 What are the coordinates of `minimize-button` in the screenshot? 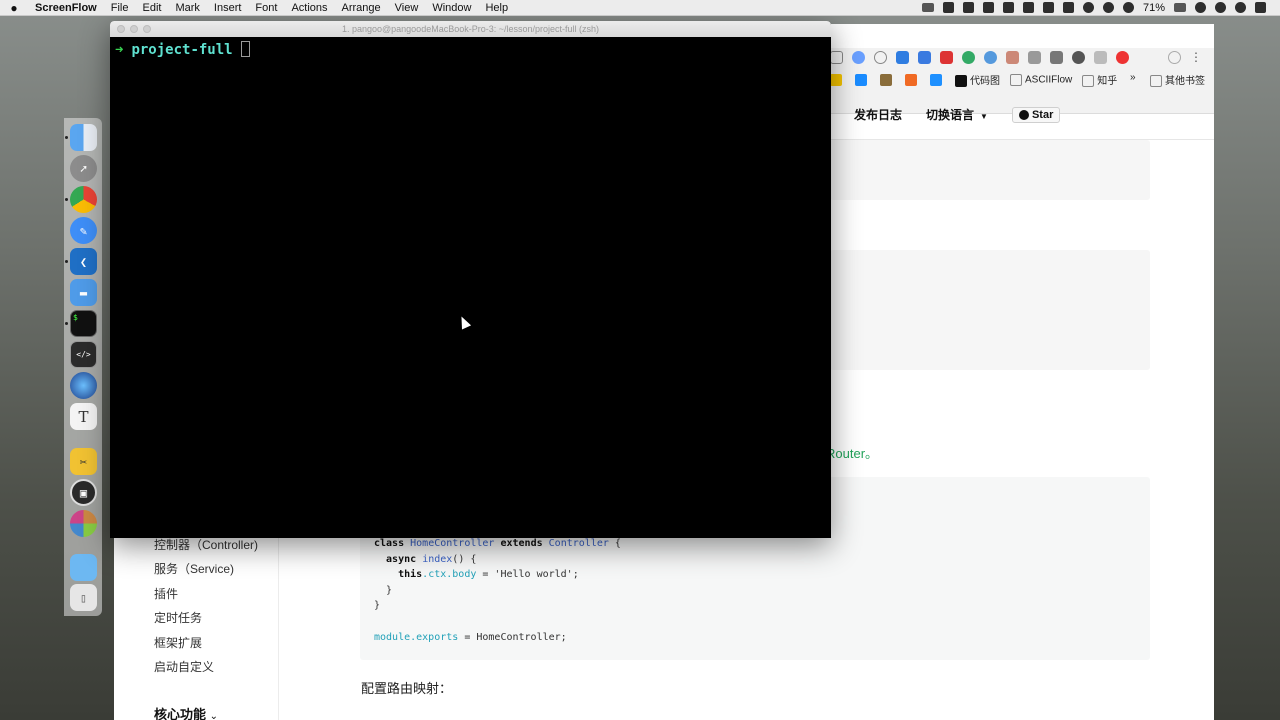 It's located at (134, 29).